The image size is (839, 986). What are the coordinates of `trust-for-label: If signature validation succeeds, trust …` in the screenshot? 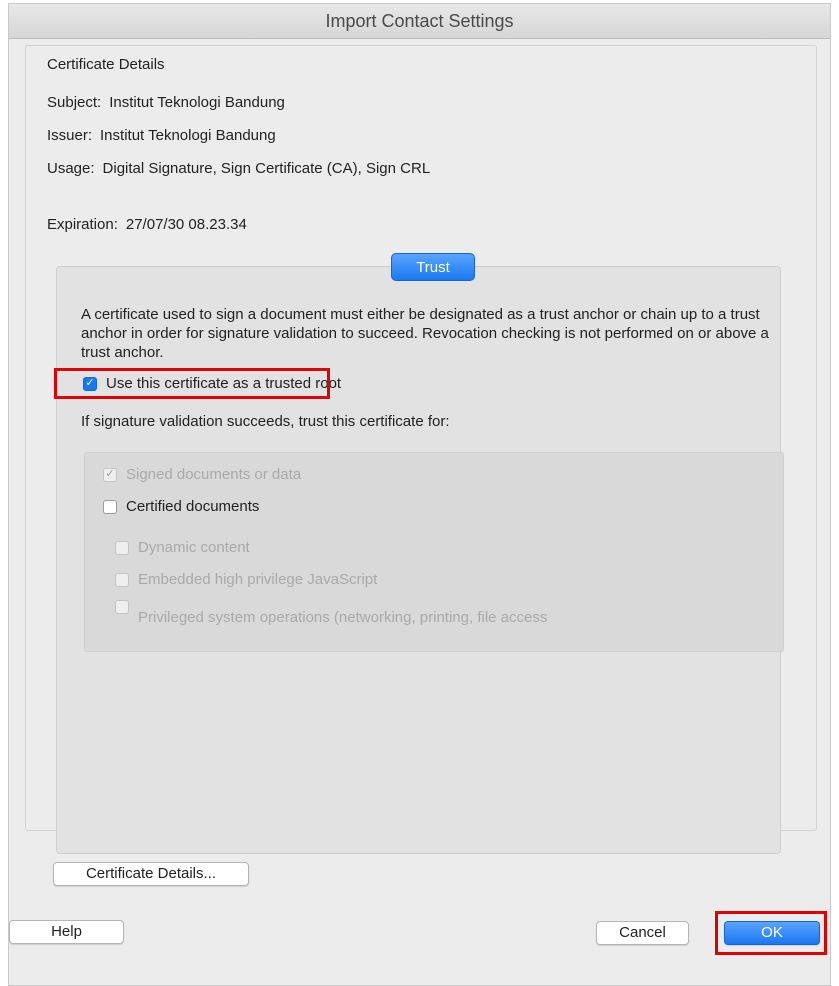 It's located at (265, 421).